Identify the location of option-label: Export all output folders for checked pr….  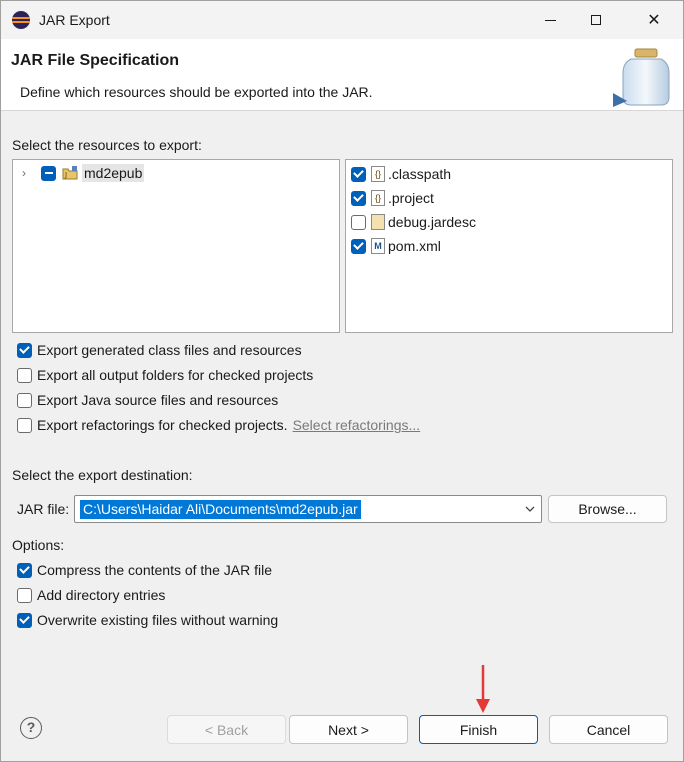
(175, 375).